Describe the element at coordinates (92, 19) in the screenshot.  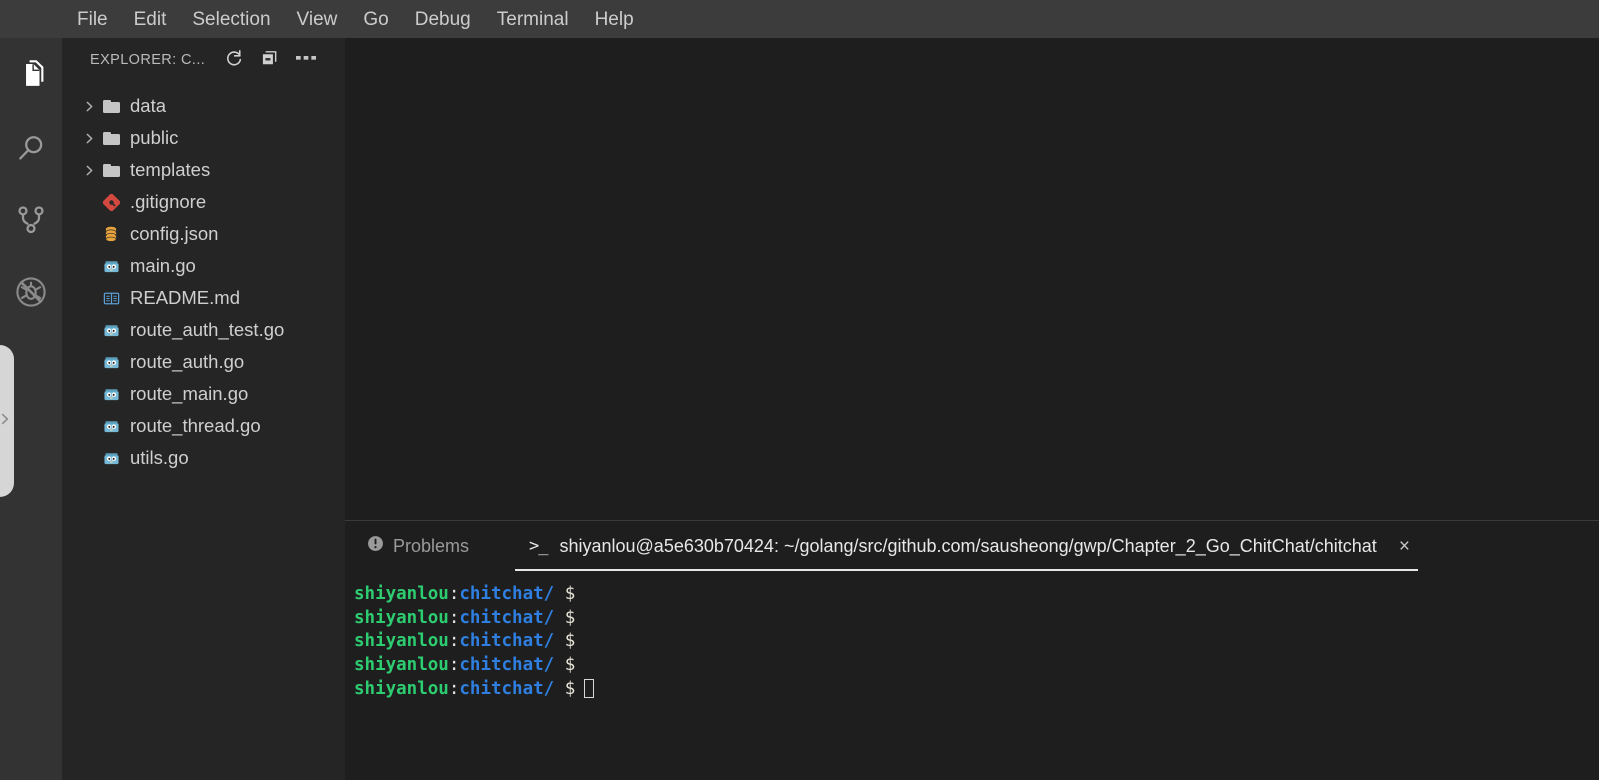
I see `menu-file: File` at that location.